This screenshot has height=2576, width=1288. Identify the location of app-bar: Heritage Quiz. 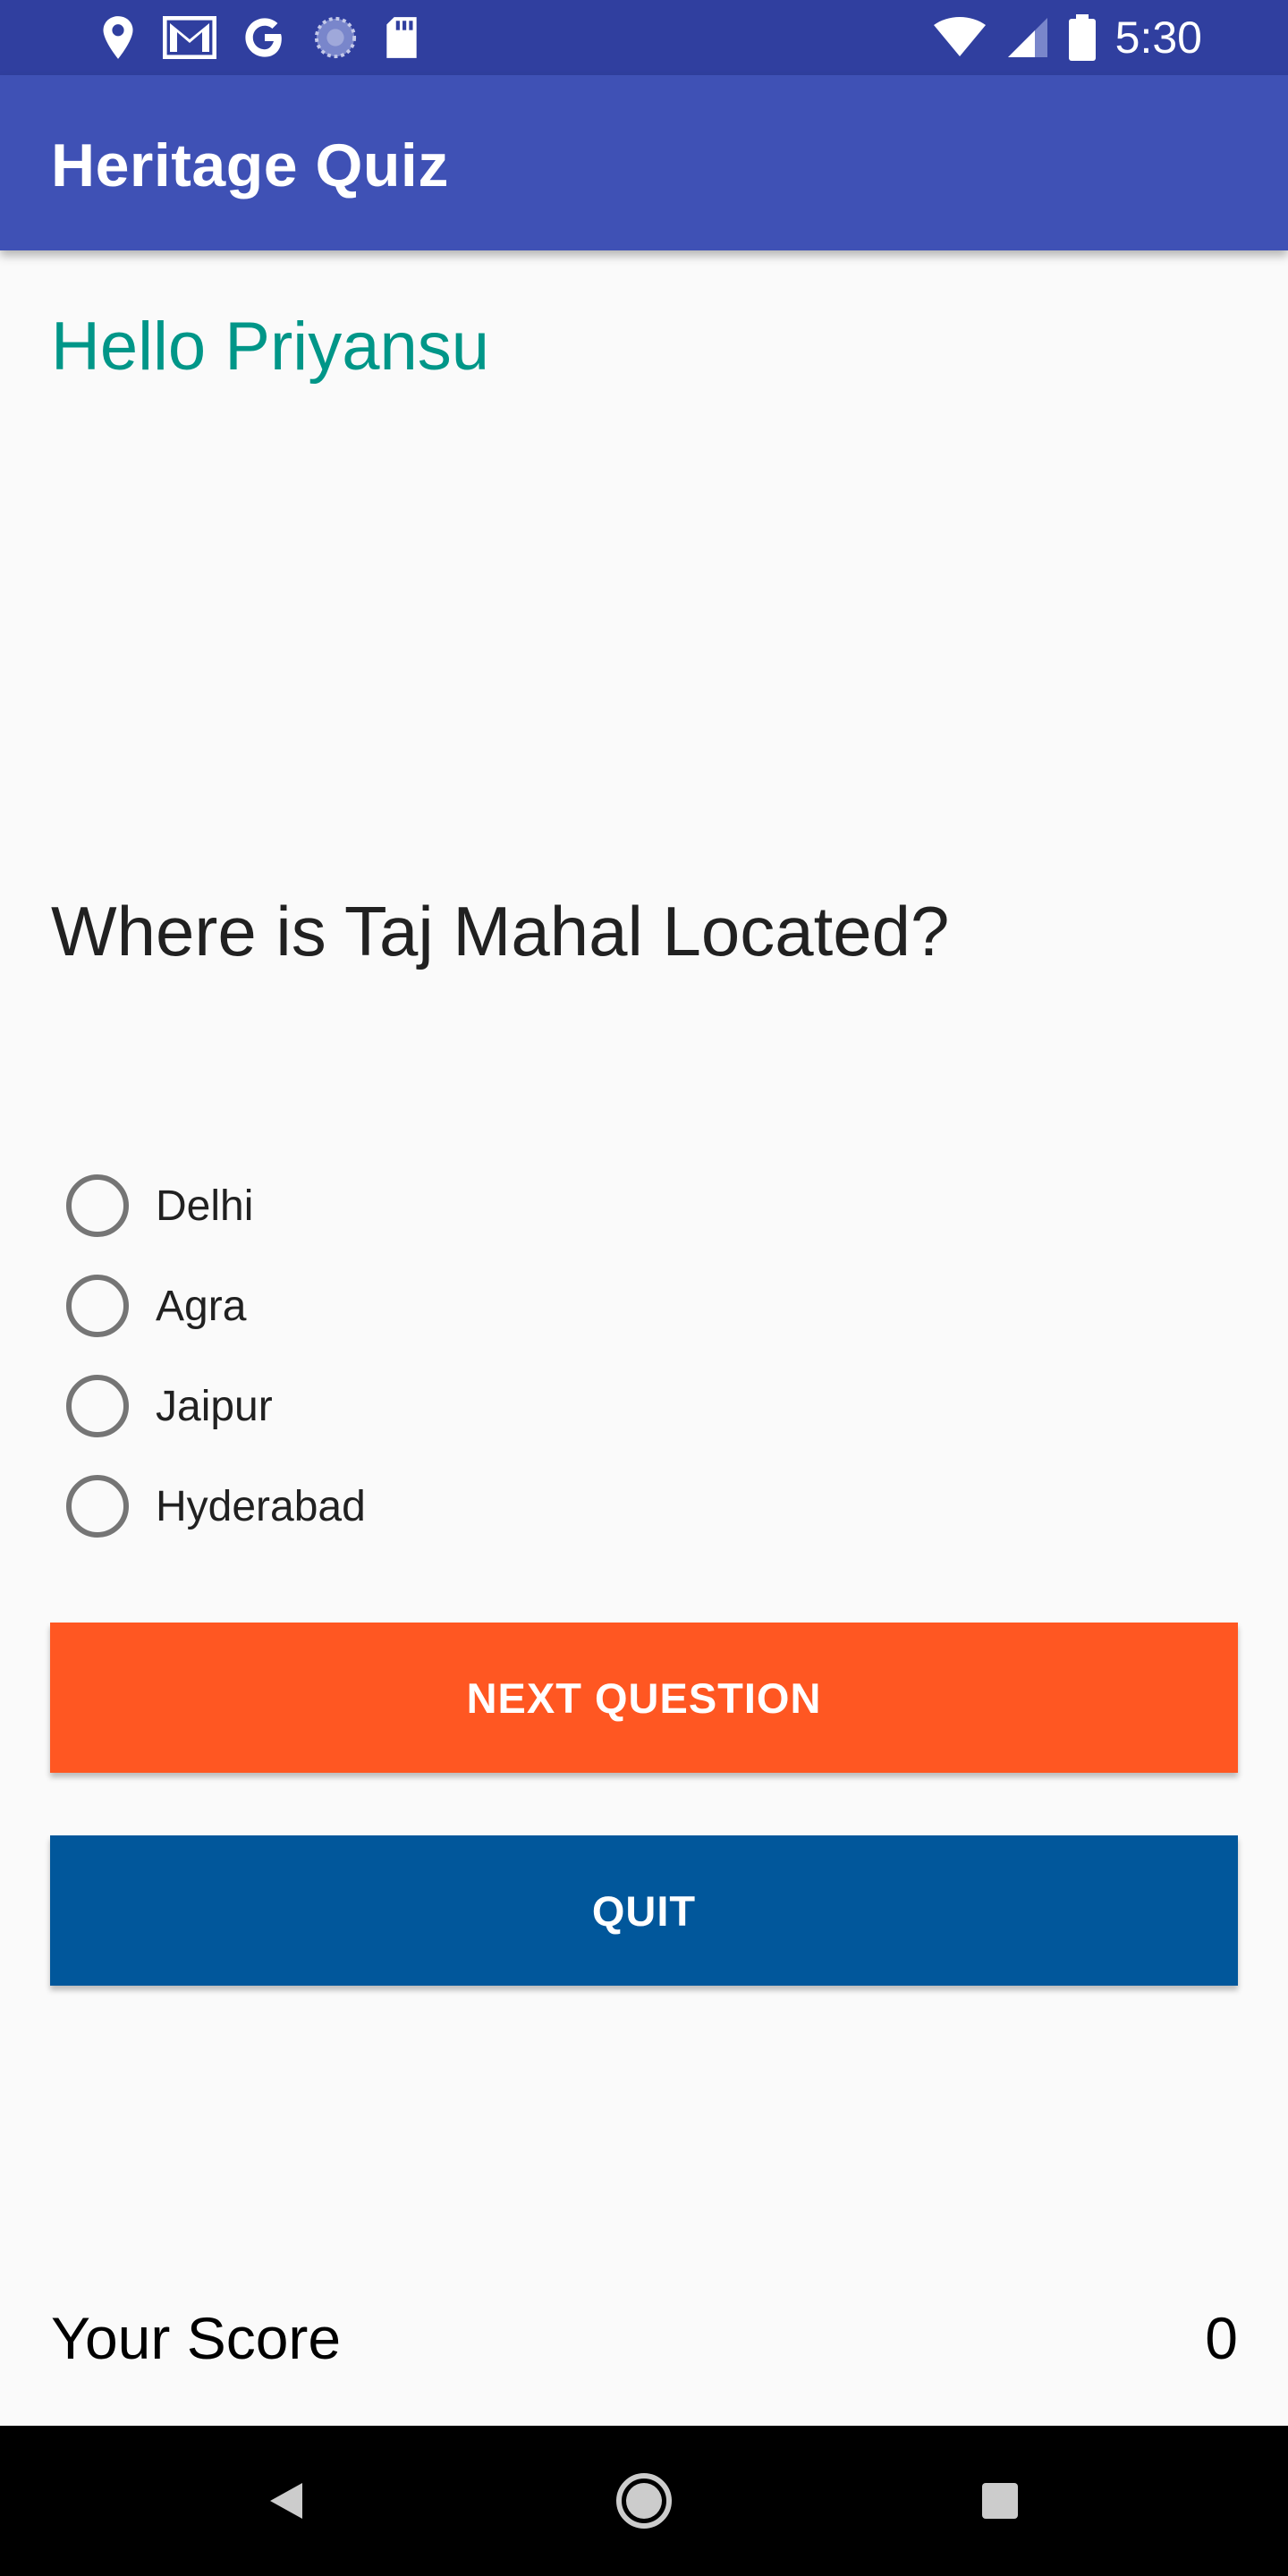
(644, 162).